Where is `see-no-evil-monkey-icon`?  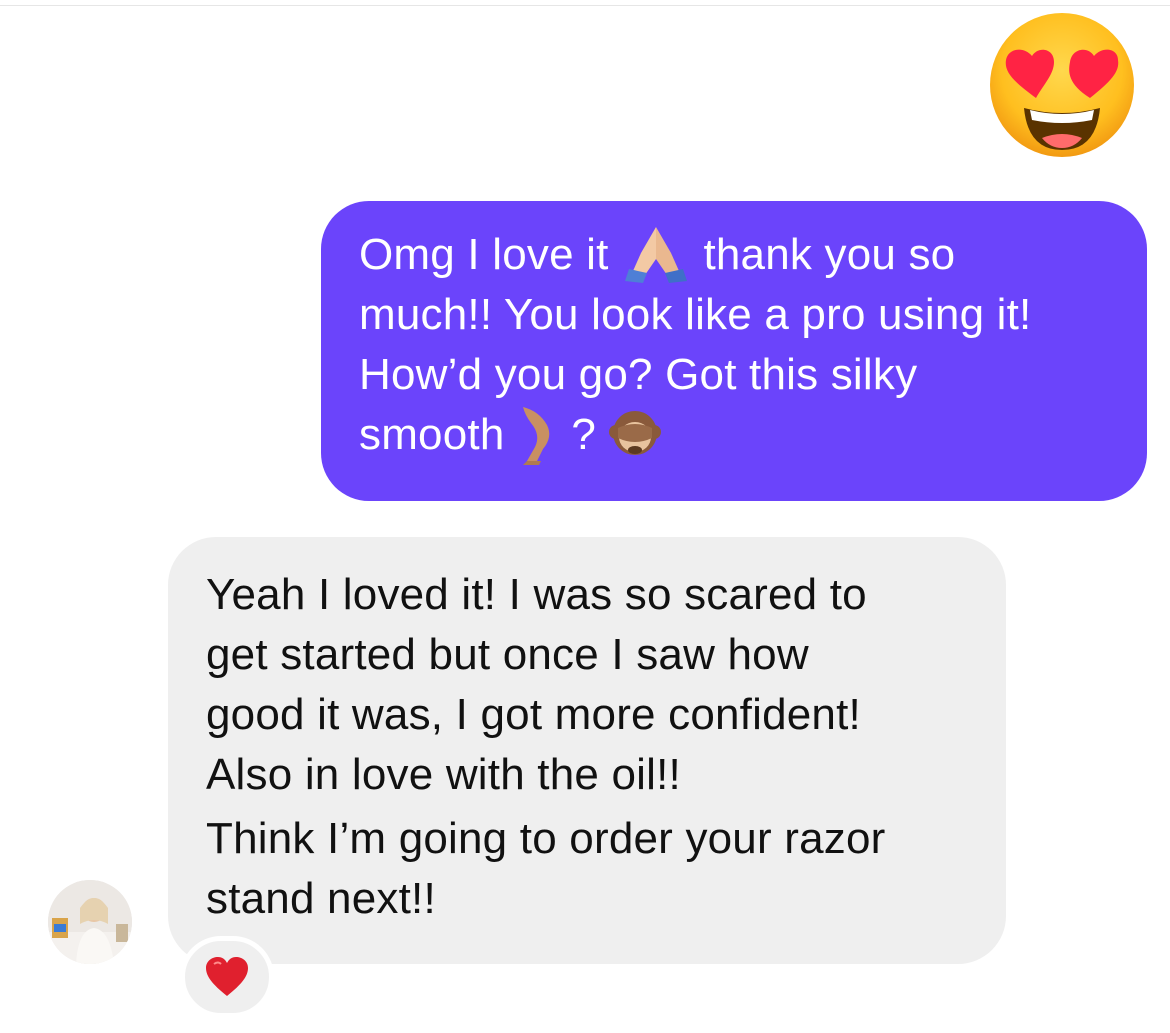 see-no-evil-monkey-icon is located at coordinates (635, 433).